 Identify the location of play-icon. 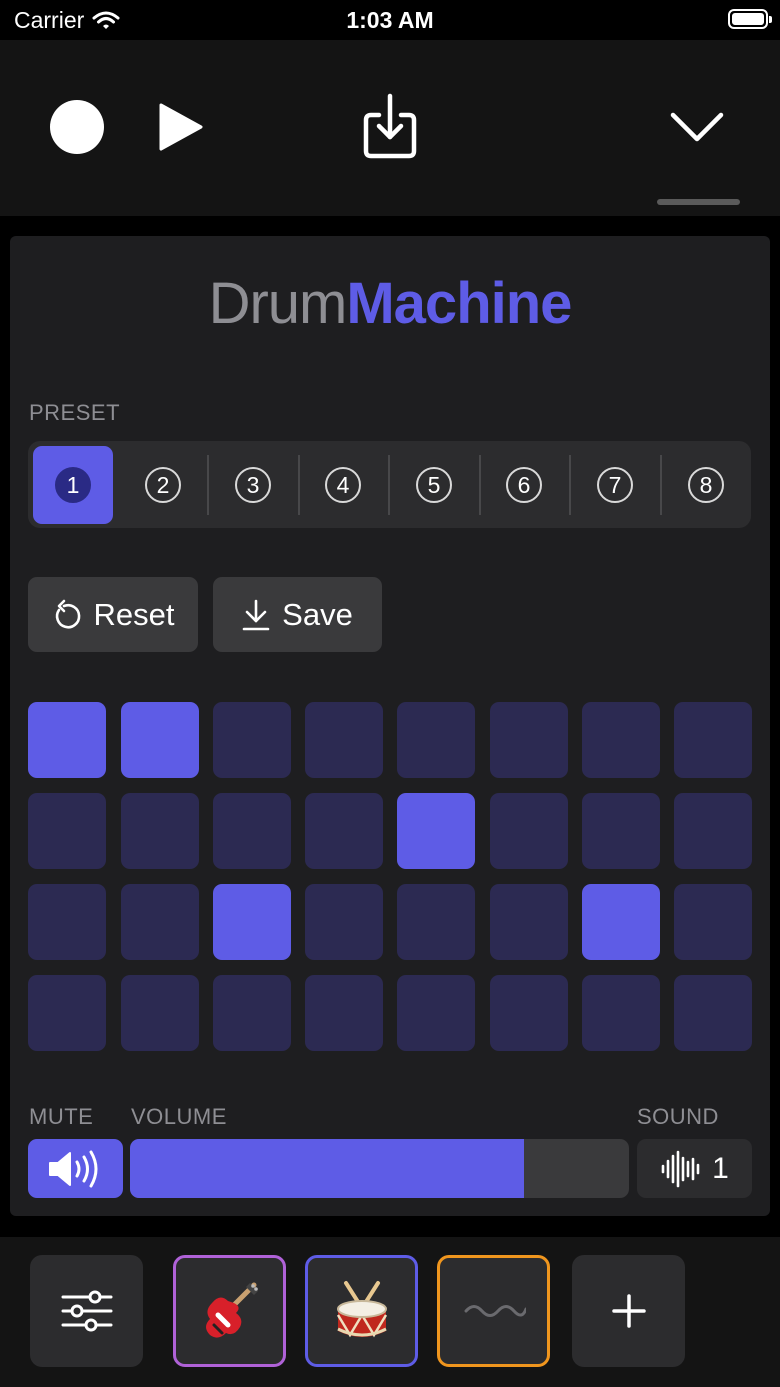
(181, 127).